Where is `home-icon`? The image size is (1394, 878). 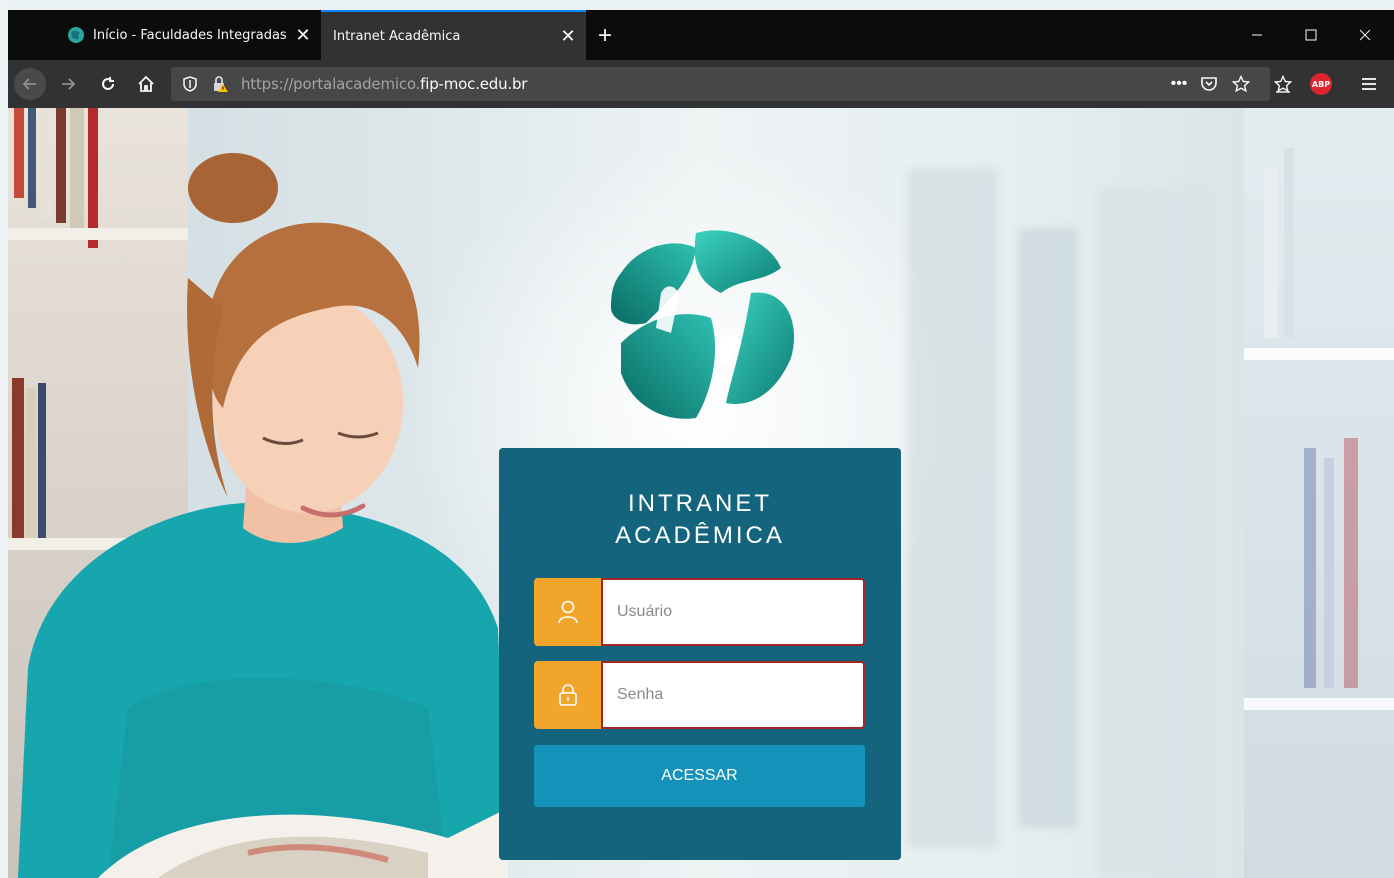 home-icon is located at coordinates (146, 84).